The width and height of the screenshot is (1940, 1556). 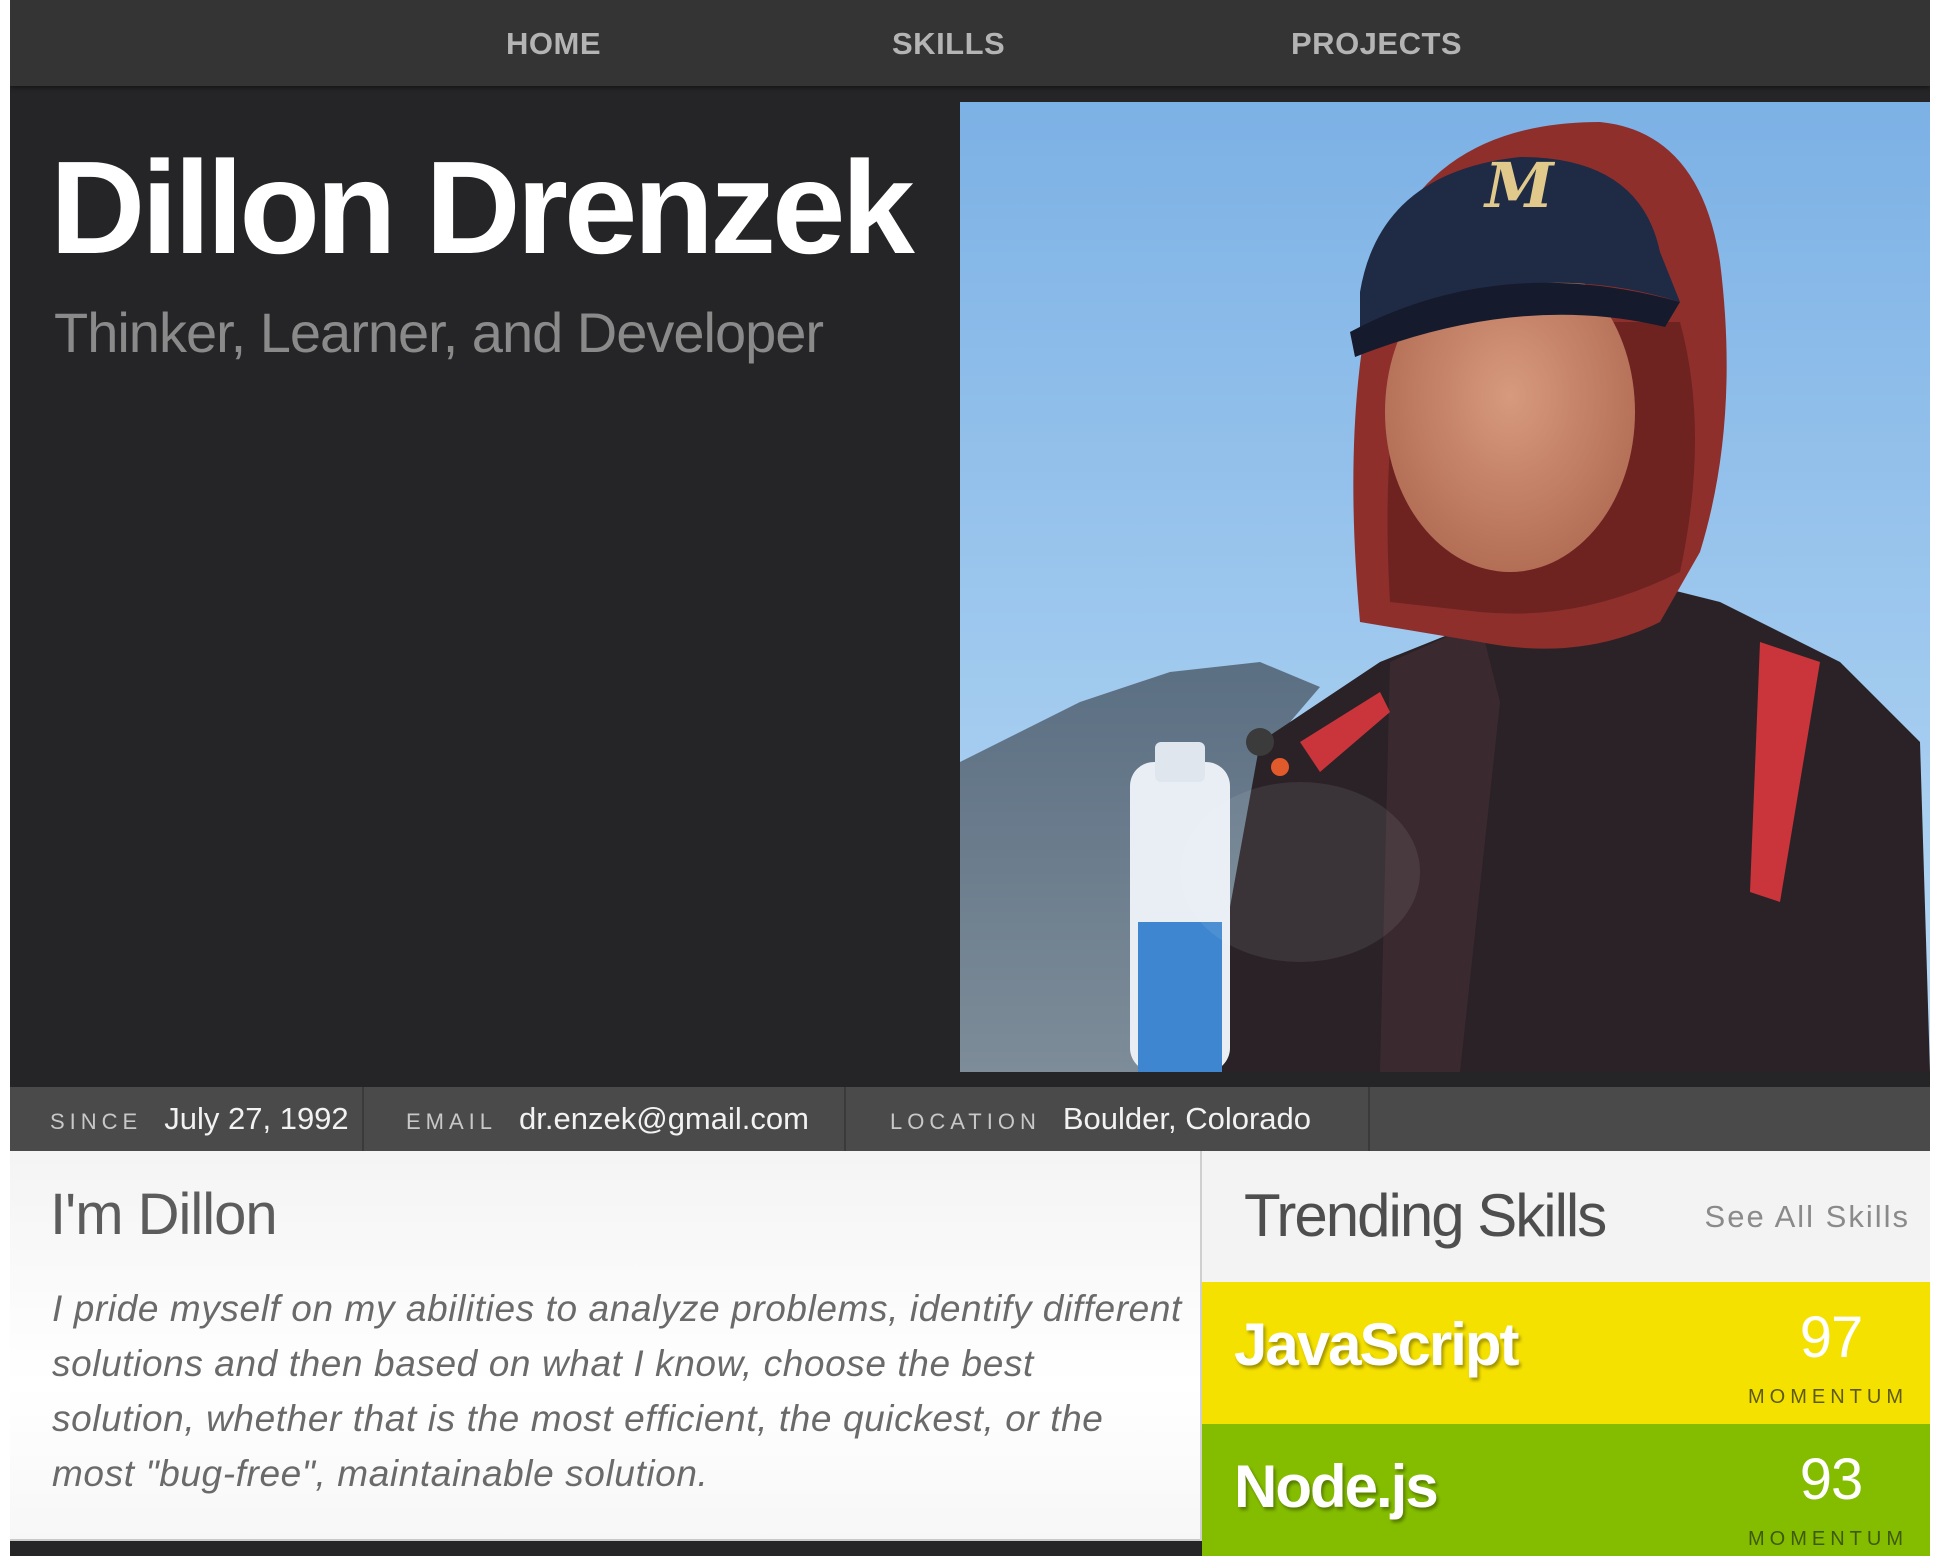 I want to click on about-title: I'm Dillon, so click(x=164, y=1214).